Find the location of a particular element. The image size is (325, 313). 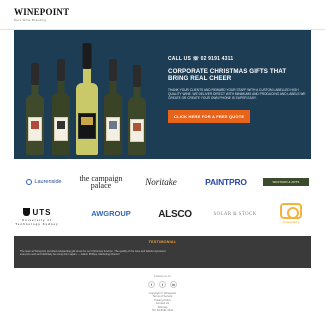

circle-icon is located at coordinates (29, 182).